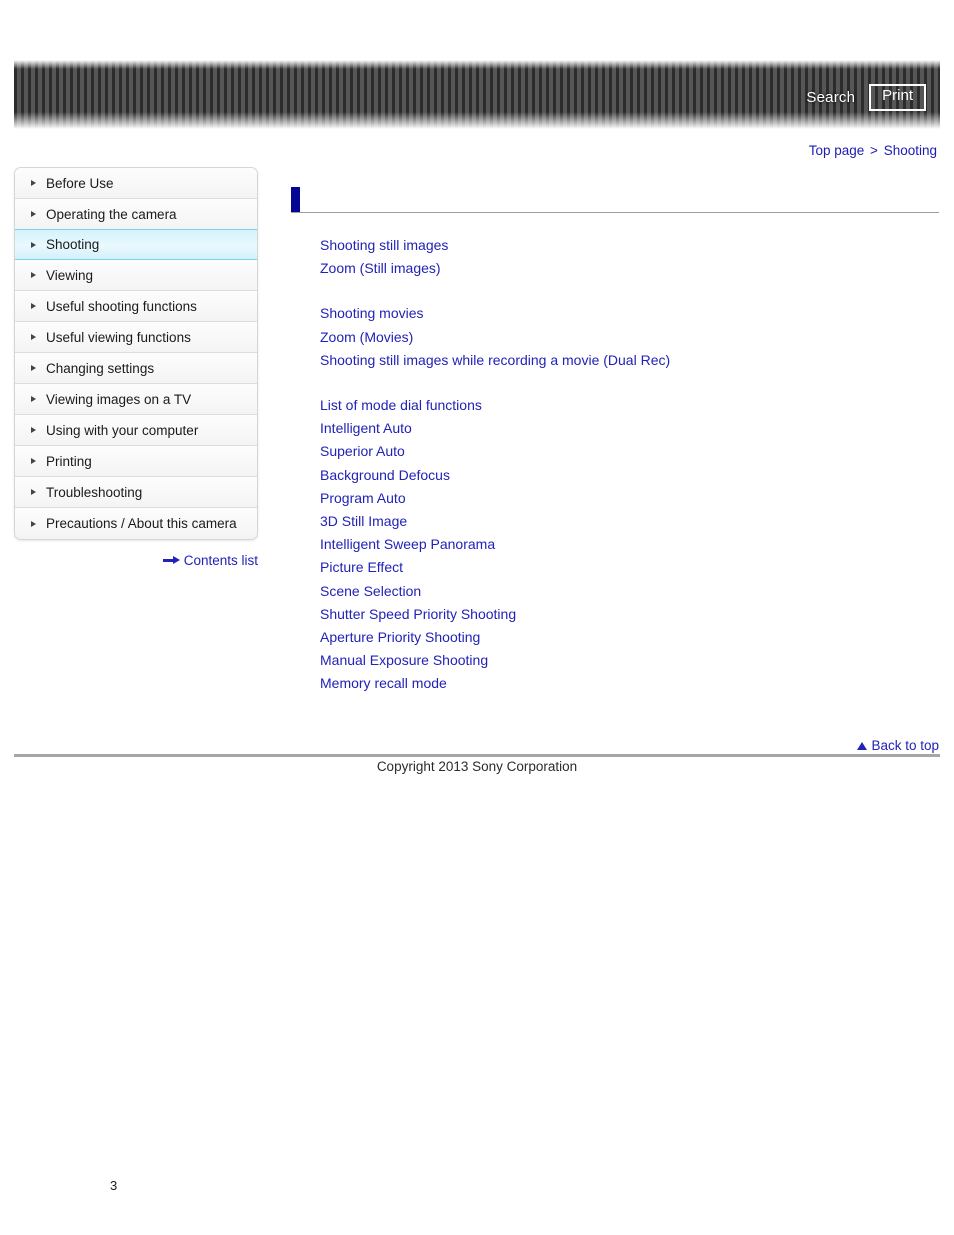  What do you see at coordinates (304, 211) in the screenshot?
I see `page-title` at bounding box center [304, 211].